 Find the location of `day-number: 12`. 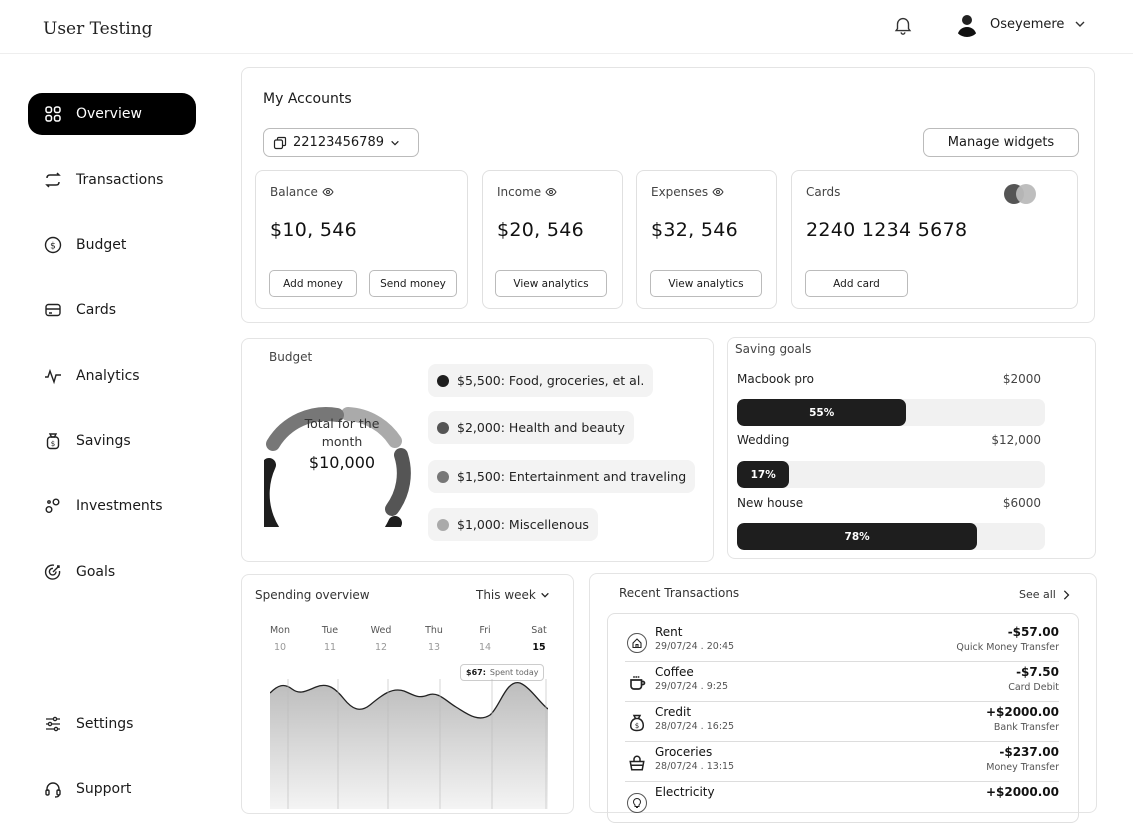

day-number: 12 is located at coordinates (381, 647).